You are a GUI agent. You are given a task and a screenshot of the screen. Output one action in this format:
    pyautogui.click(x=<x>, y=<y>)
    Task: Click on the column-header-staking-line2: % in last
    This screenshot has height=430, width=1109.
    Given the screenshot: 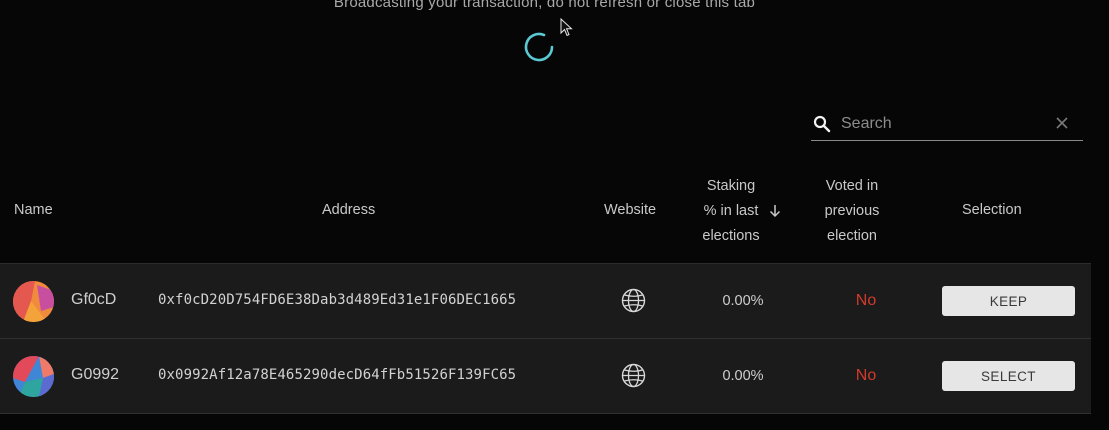 What is the action you would take?
    pyautogui.click(x=731, y=211)
    